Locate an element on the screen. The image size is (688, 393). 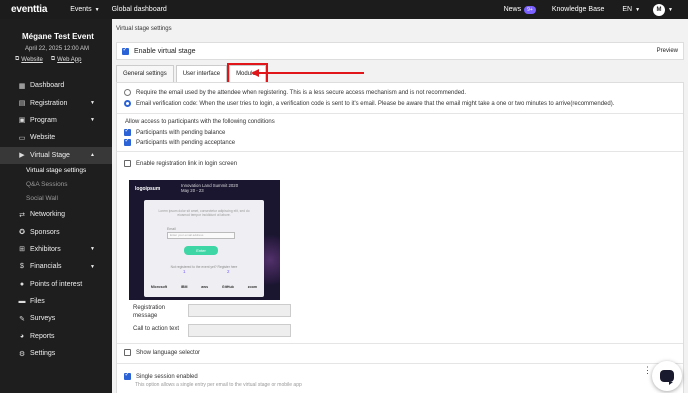
sidebar-item-virtual-stage: ▶ Virtual Stage ▲ is located at coordinates (56, 155).